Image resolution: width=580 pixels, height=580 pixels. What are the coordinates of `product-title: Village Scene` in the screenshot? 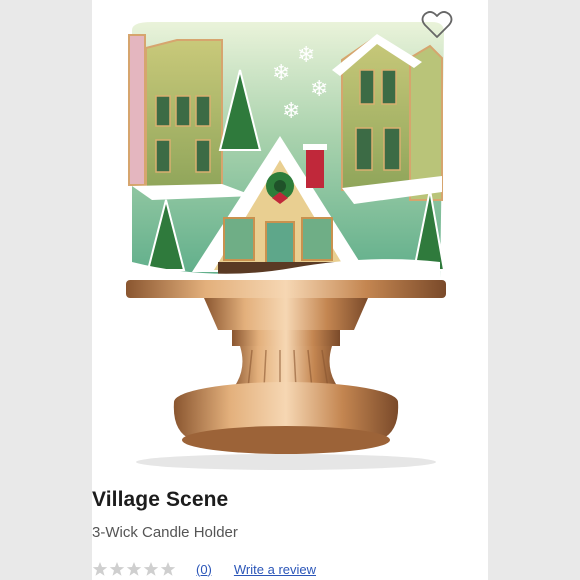 It's located at (160, 500).